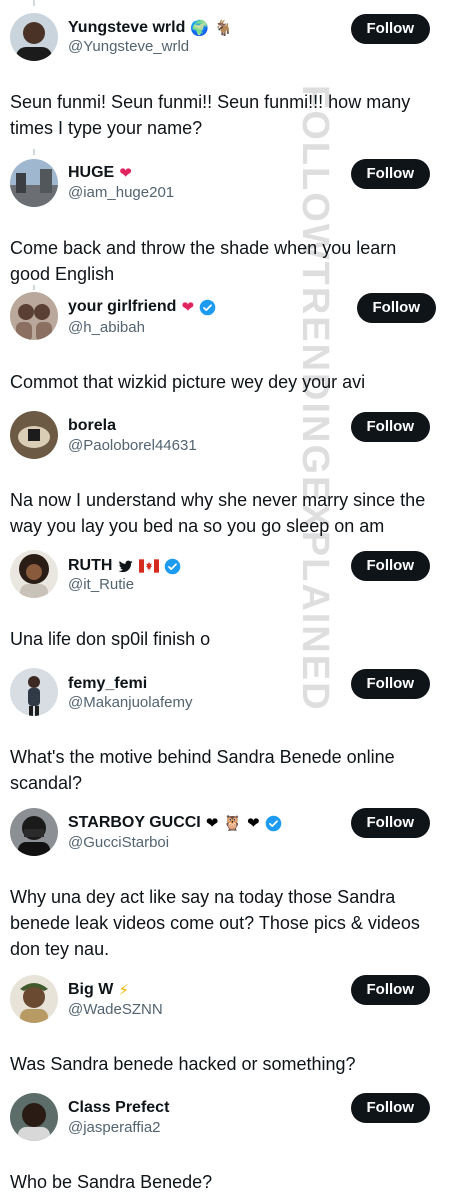  Describe the element at coordinates (111, 1182) in the screenshot. I see `reply-text: Who be Sandra Benede?` at that location.